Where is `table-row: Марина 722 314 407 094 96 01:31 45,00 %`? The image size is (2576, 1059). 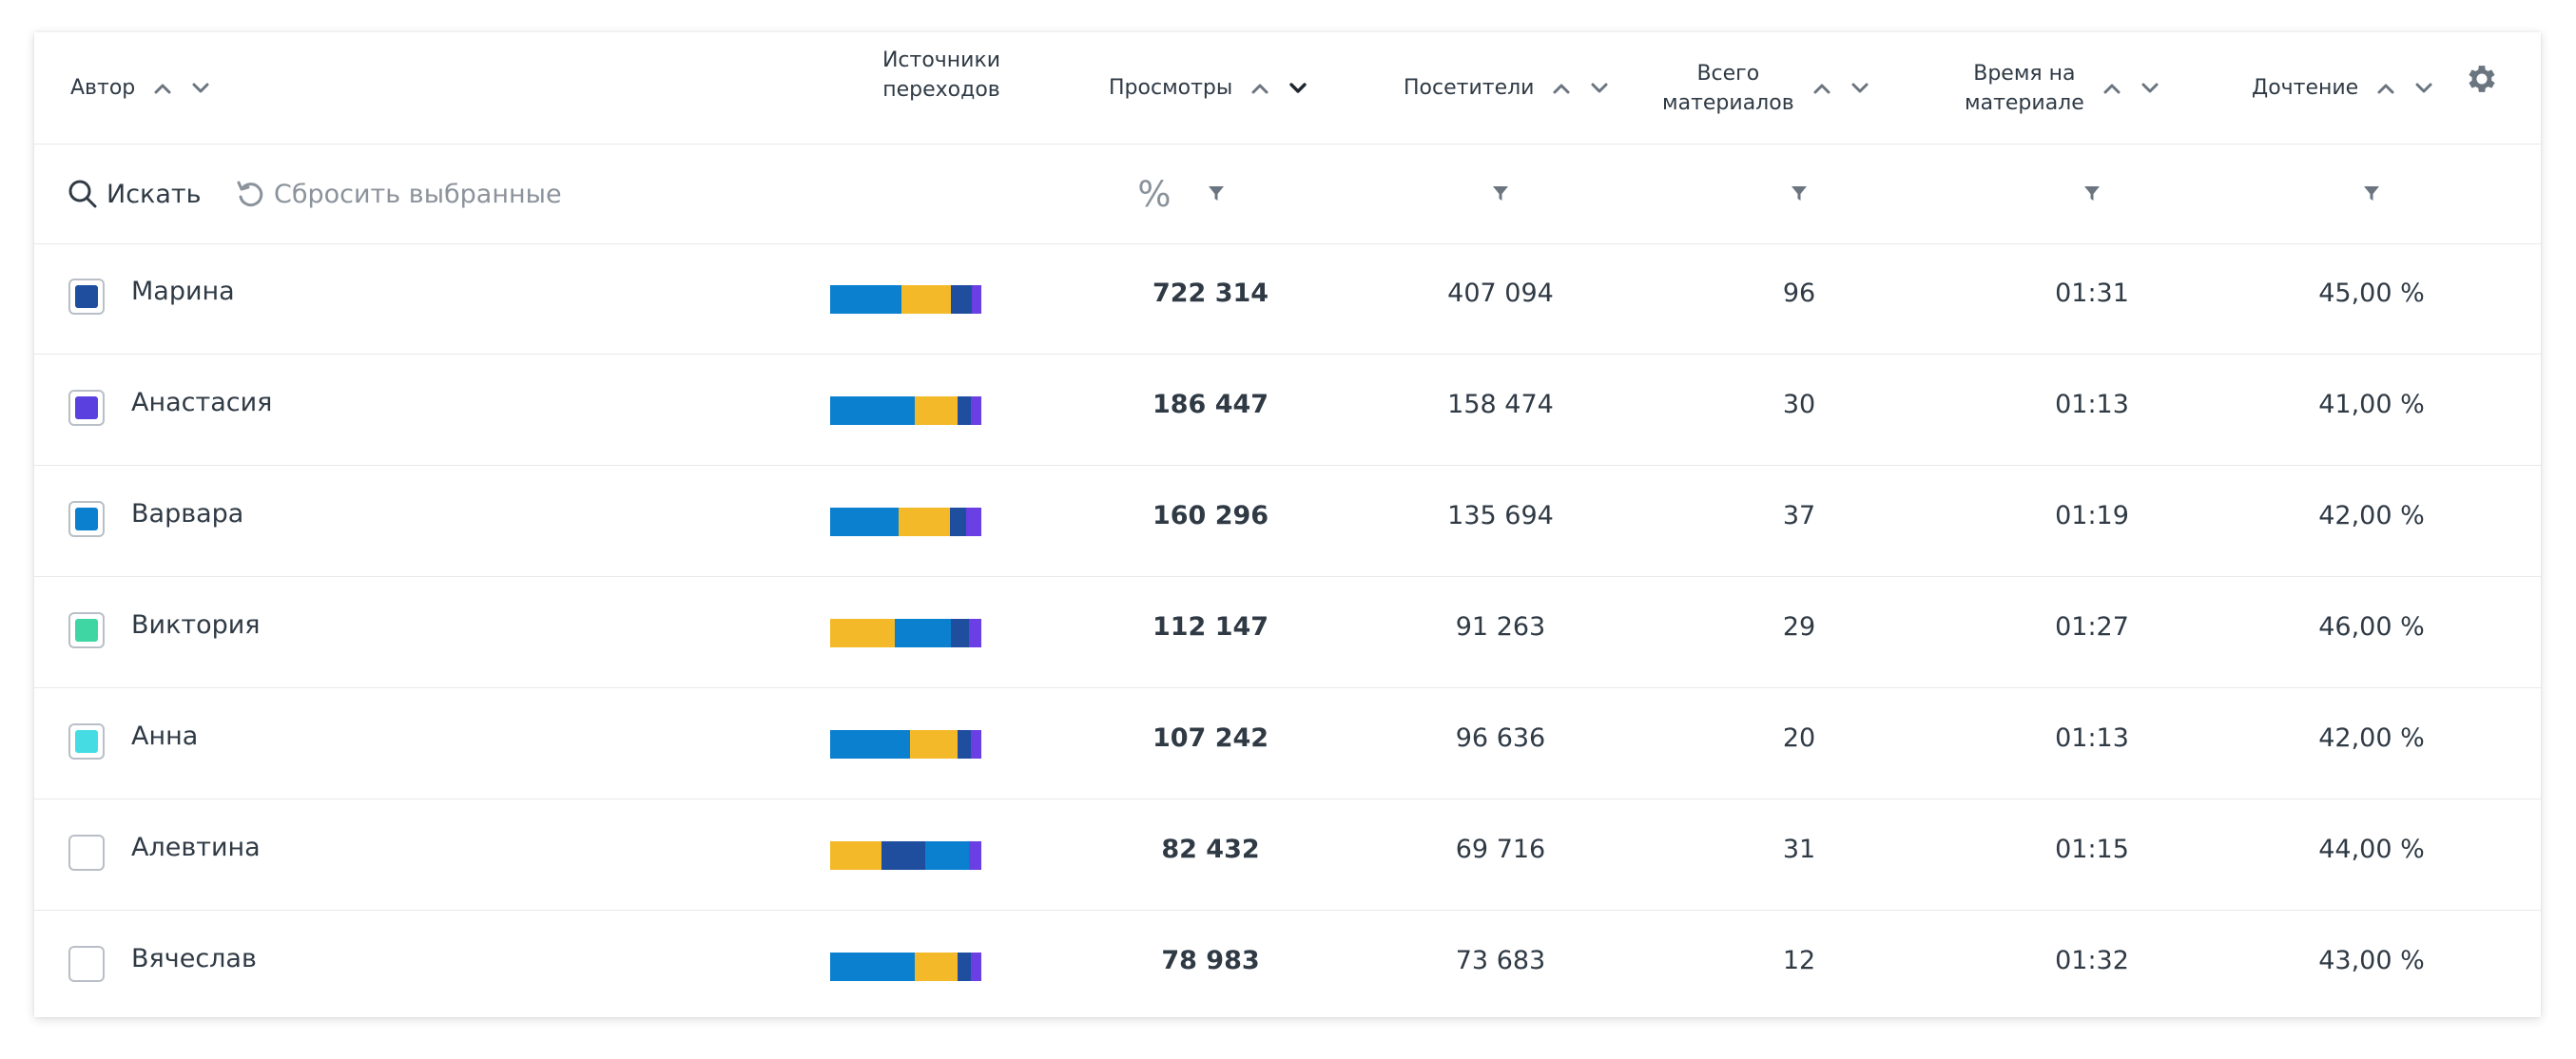
table-row: Марина 722 314 407 094 96 01:31 45,00 % is located at coordinates (1287, 299).